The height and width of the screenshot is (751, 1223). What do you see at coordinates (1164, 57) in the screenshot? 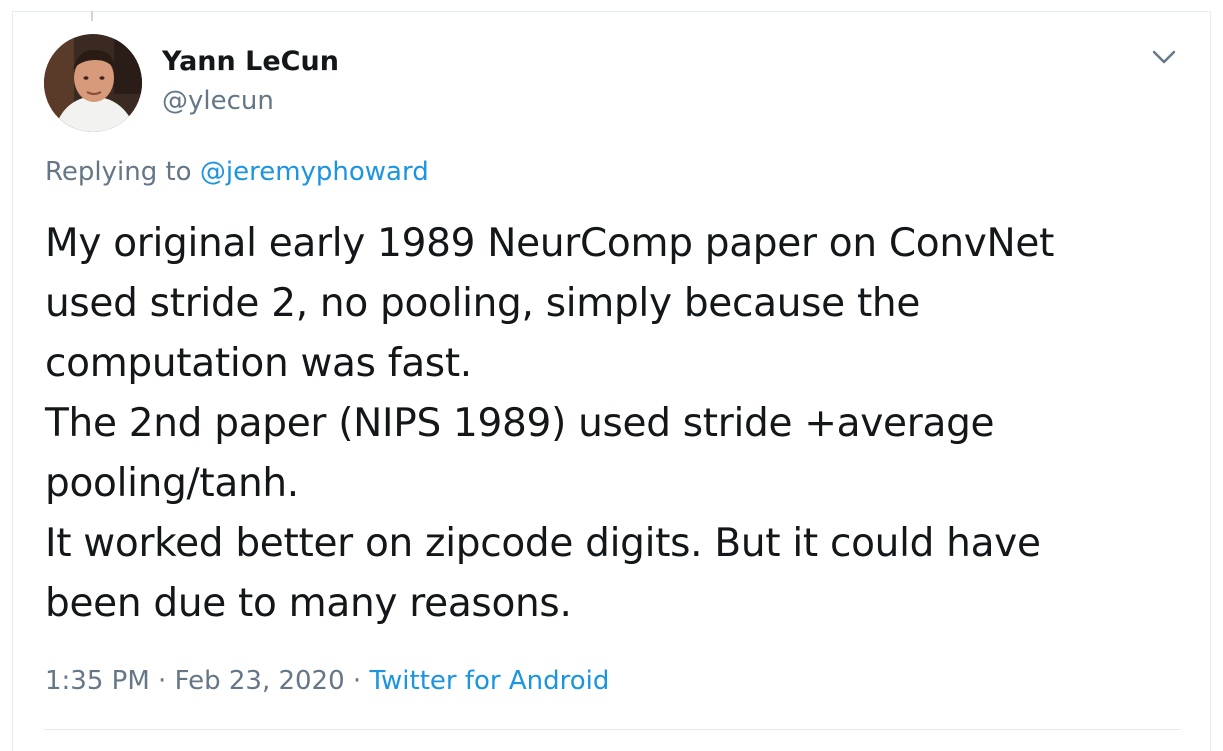
I see `chevron-down-icon` at bounding box center [1164, 57].